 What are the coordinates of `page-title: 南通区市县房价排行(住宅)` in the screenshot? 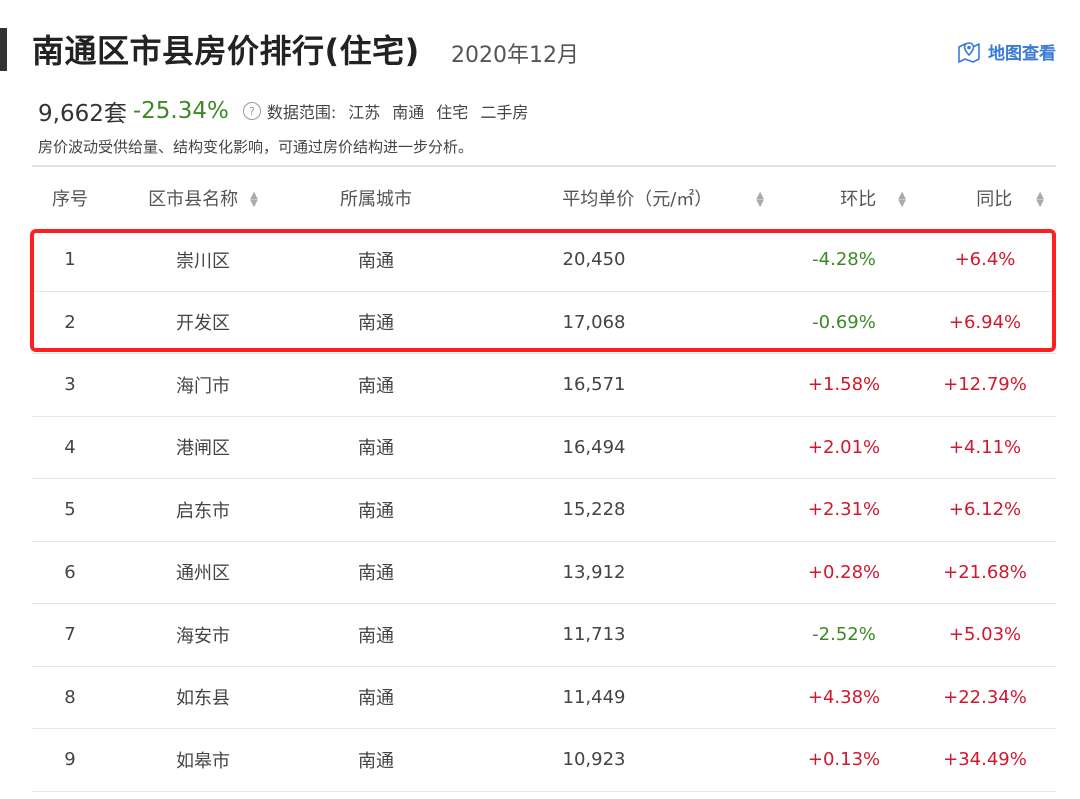 It's located at (226, 51).